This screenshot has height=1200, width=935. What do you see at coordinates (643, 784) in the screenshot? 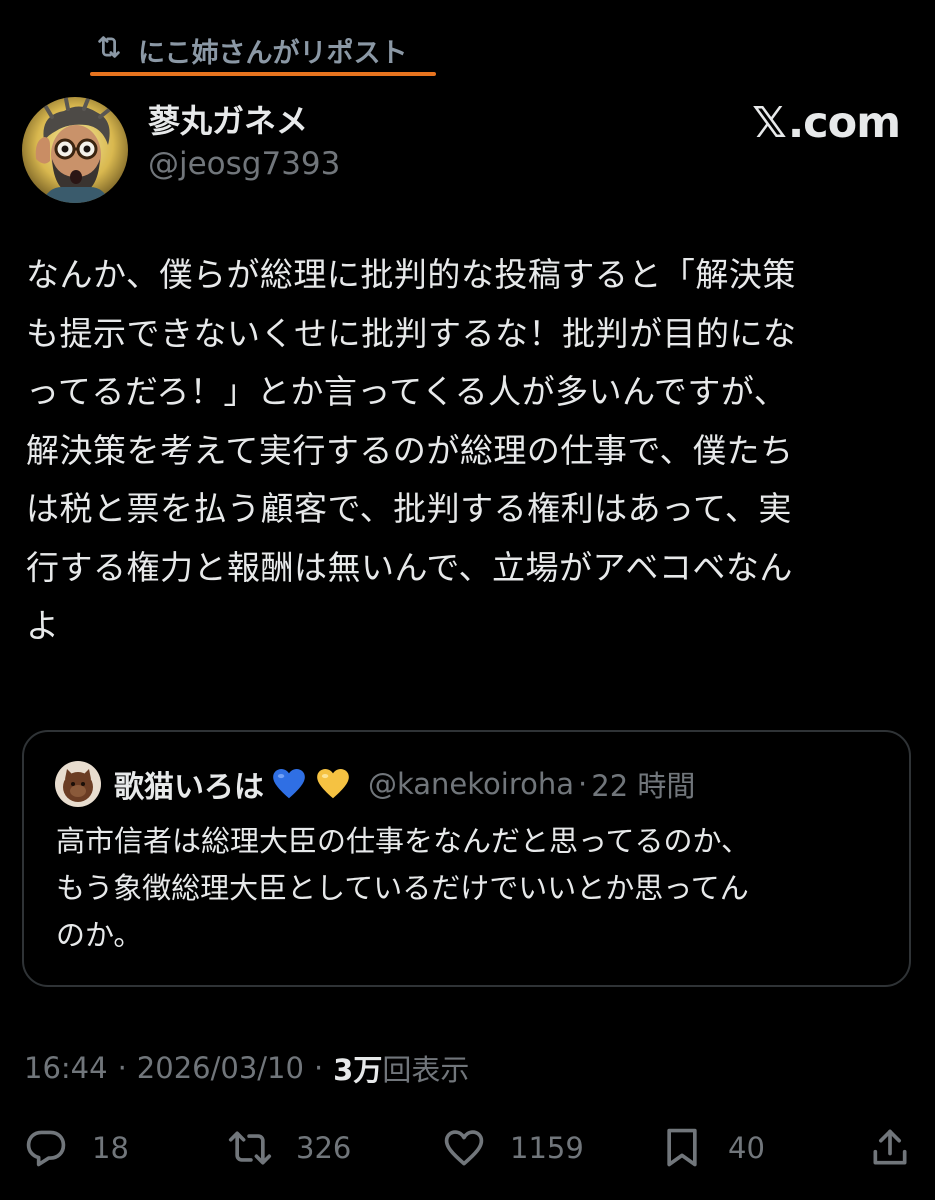
I see `quote-timestamp: 22 時間` at bounding box center [643, 784].